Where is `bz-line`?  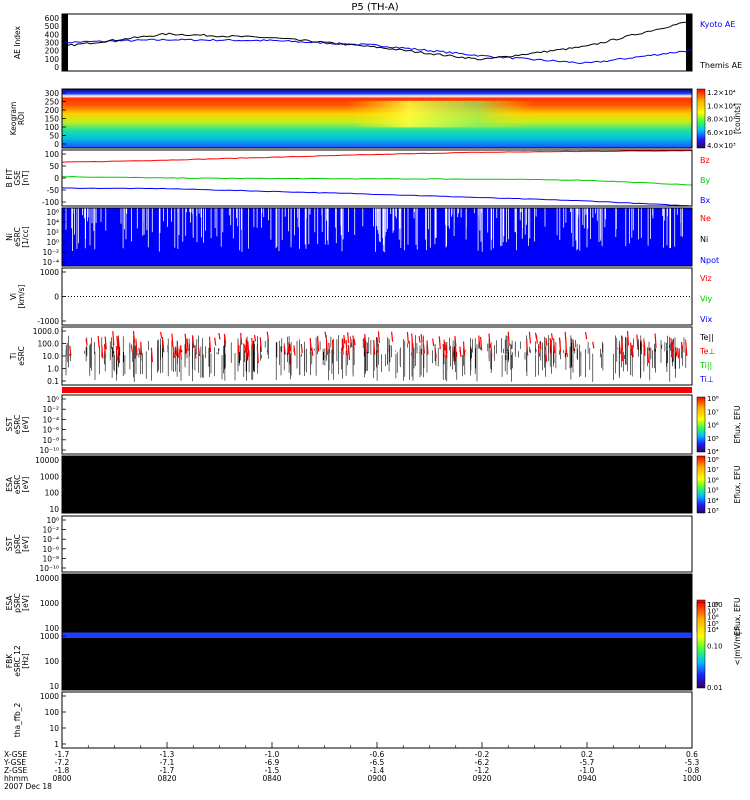
bz-line is located at coordinates (377, 156).